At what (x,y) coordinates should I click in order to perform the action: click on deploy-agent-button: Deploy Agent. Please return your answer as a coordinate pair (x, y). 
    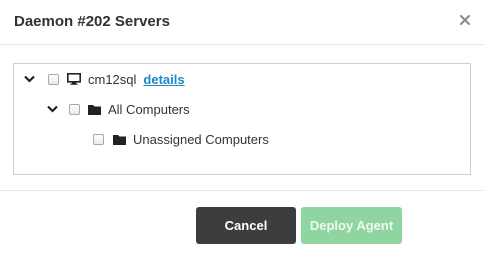
    Looking at the image, I should click on (351, 225).